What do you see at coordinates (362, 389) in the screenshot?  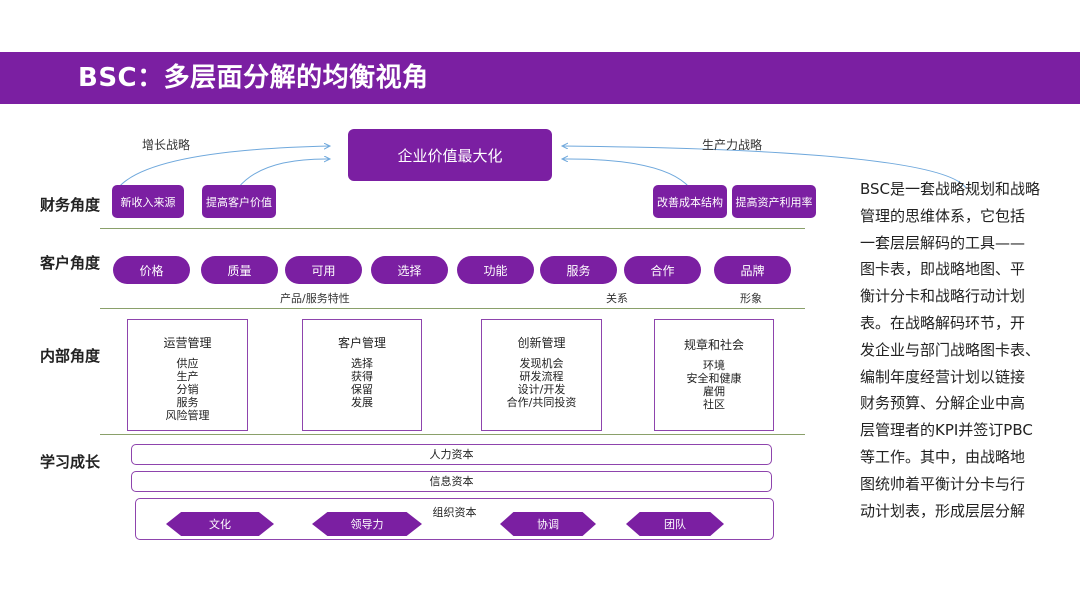 I see `list-item: 保留` at bounding box center [362, 389].